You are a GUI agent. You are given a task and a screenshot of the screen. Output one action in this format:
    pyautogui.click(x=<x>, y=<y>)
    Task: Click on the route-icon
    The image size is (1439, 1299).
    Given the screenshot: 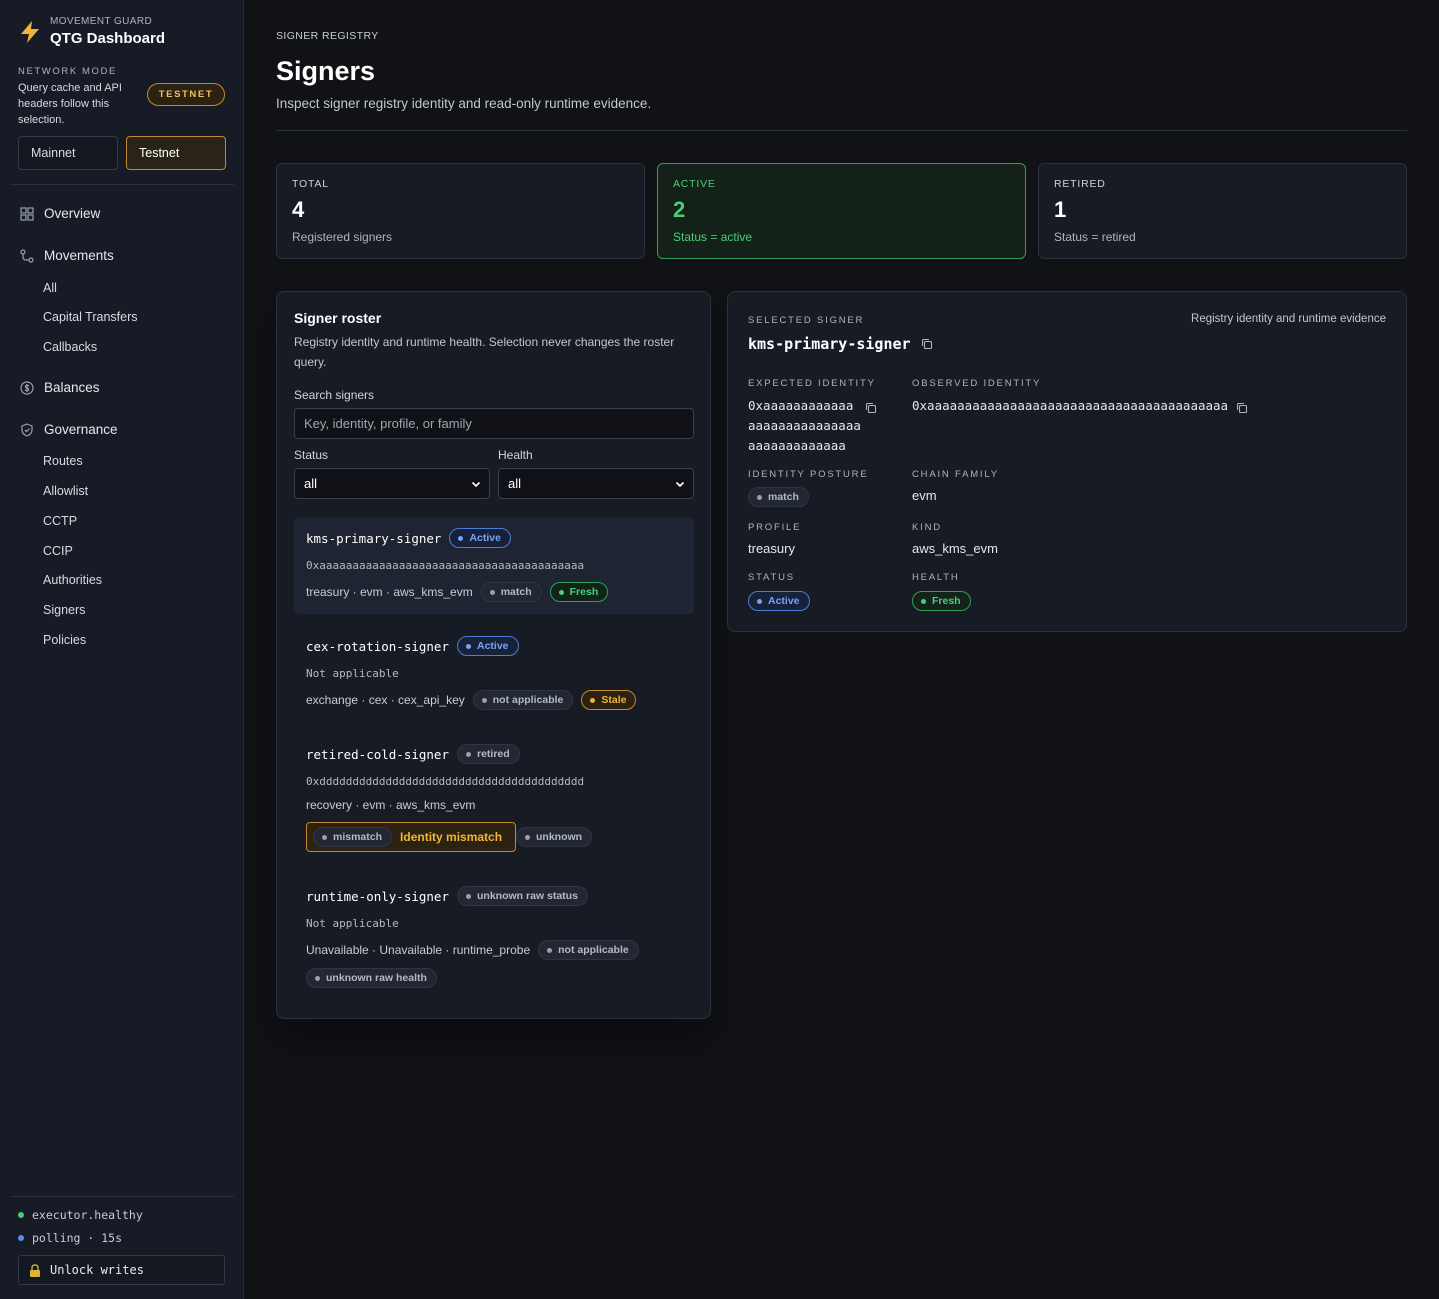 What is the action you would take?
    pyautogui.click(x=27, y=255)
    